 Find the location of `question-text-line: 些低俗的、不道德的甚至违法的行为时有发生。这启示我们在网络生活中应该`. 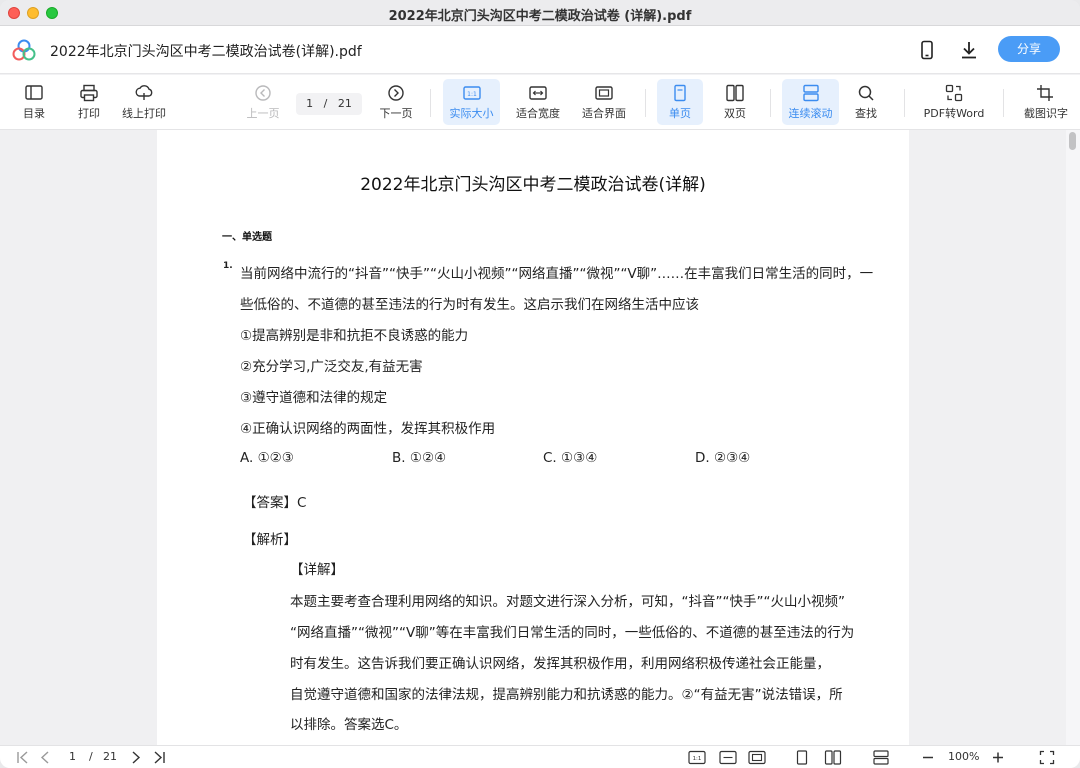

question-text-line: 些低俗的、不道德的甚至违法的行为时有发生。这启示我们在网络生活中应该 is located at coordinates (469, 305).